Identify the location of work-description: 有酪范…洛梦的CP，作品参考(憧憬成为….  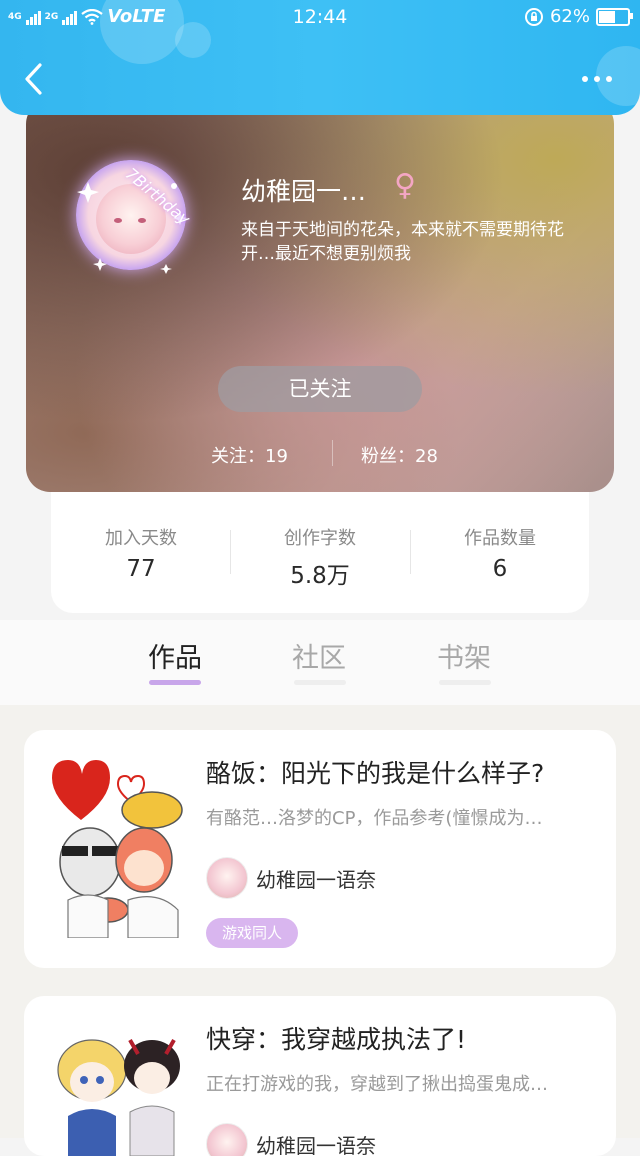
(401, 817).